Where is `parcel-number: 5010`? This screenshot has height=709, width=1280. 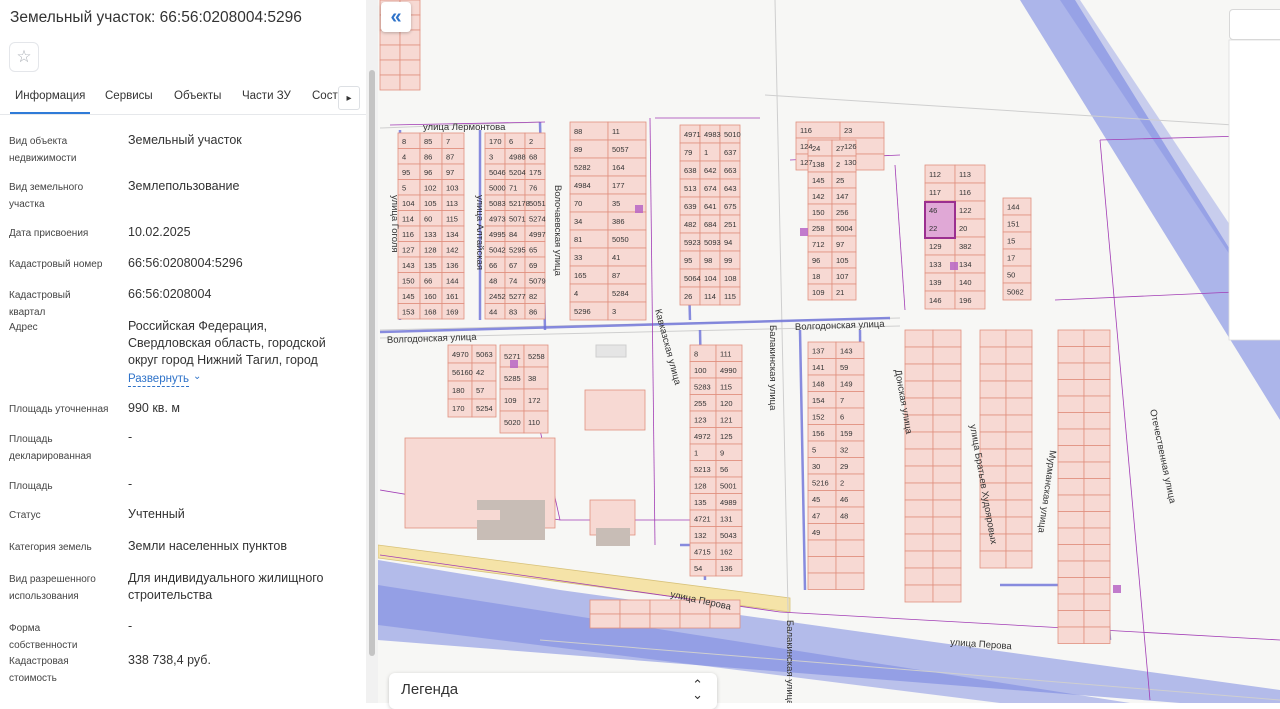
parcel-number: 5010 is located at coordinates (732, 134).